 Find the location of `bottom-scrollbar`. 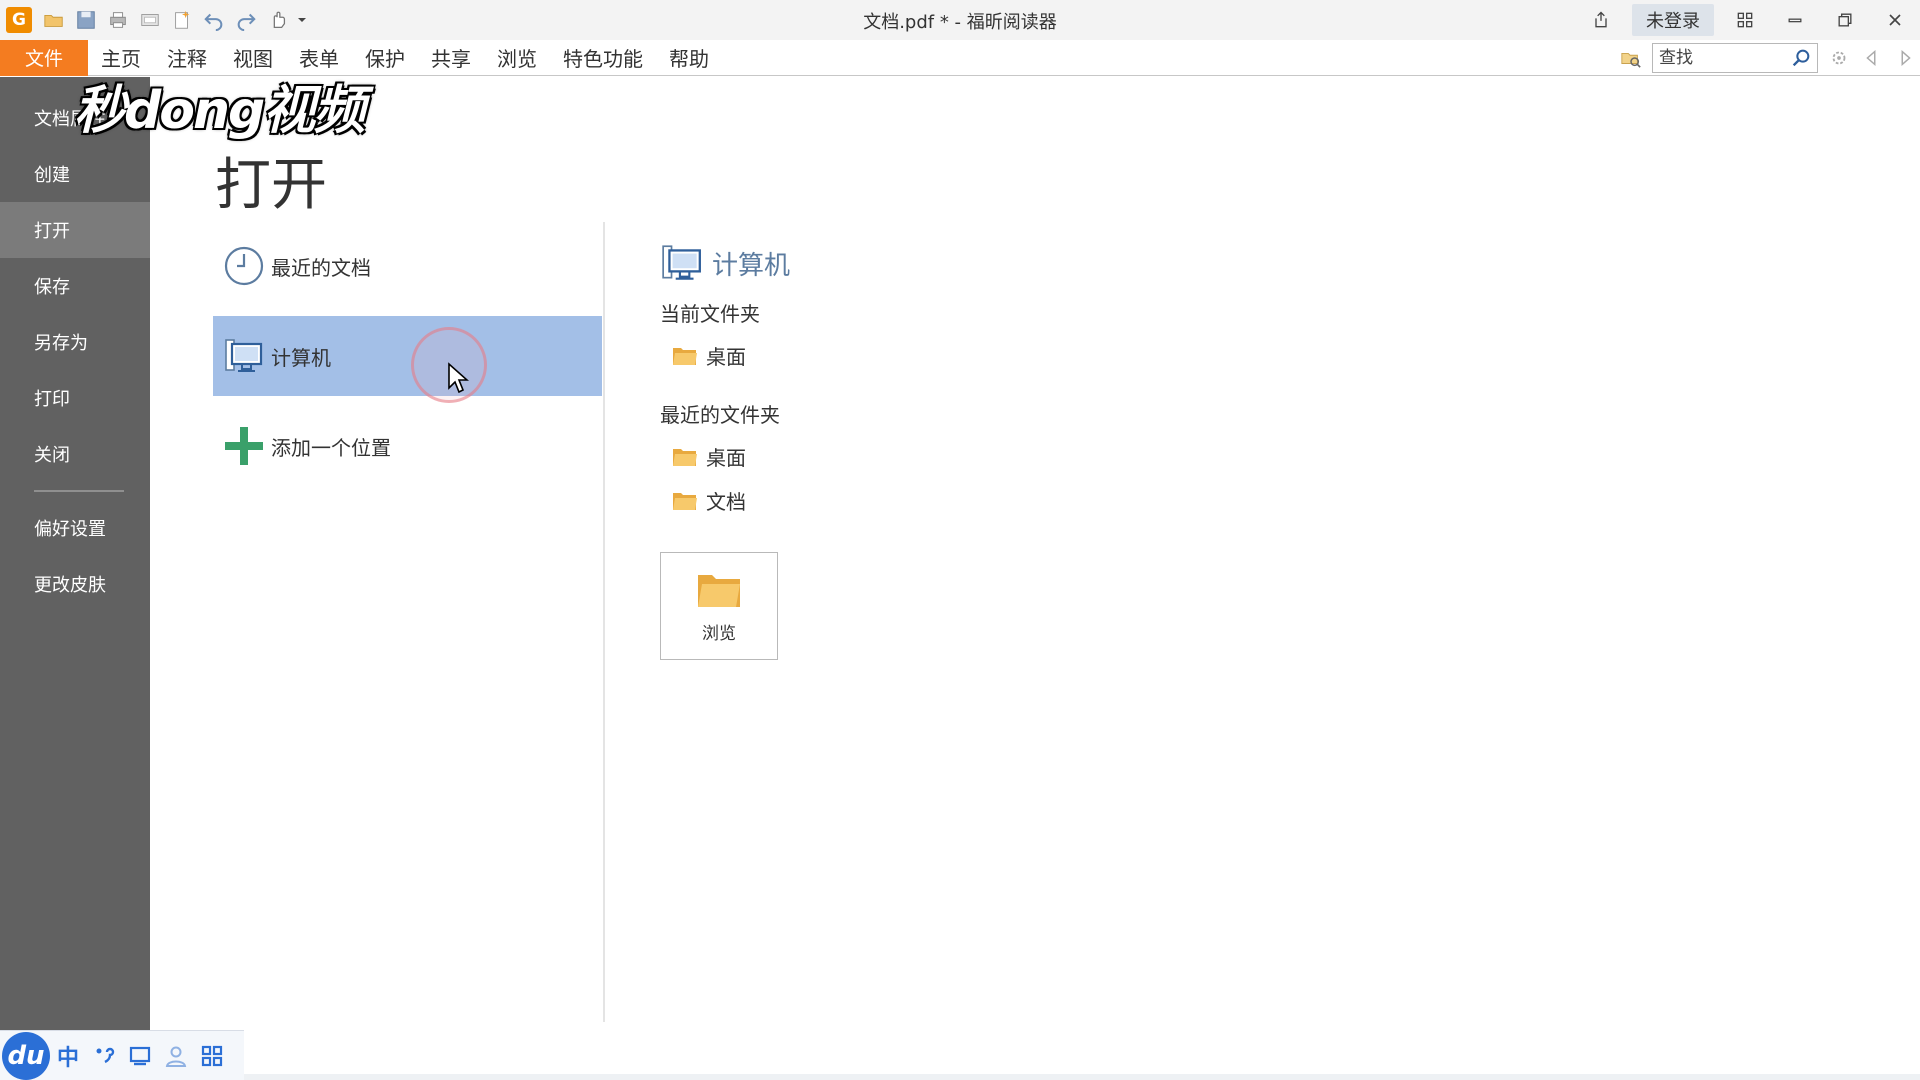

bottom-scrollbar is located at coordinates (1082, 1077).